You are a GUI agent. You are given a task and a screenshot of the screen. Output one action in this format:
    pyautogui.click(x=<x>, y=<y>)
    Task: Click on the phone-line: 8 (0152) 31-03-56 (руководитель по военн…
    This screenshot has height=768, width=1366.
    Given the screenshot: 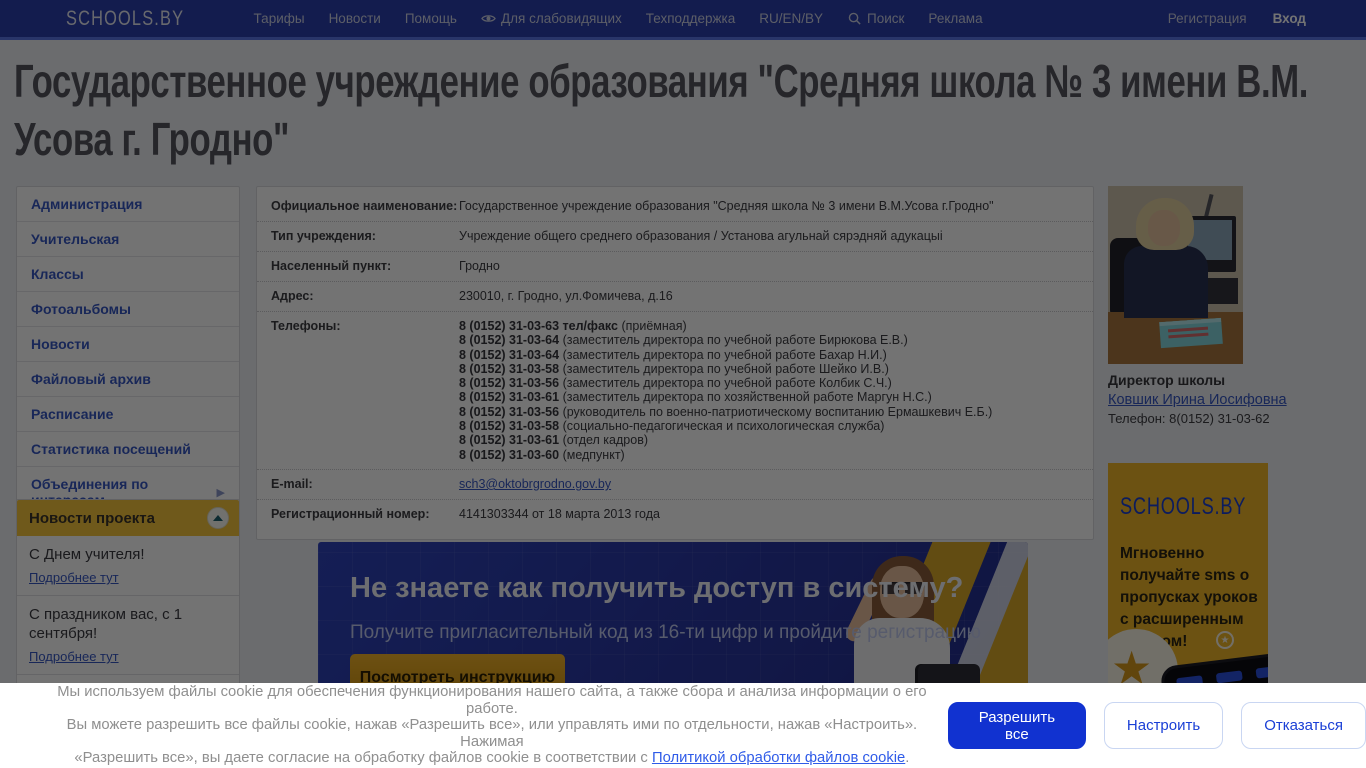 What is the action you would take?
    pyautogui.click(x=769, y=412)
    